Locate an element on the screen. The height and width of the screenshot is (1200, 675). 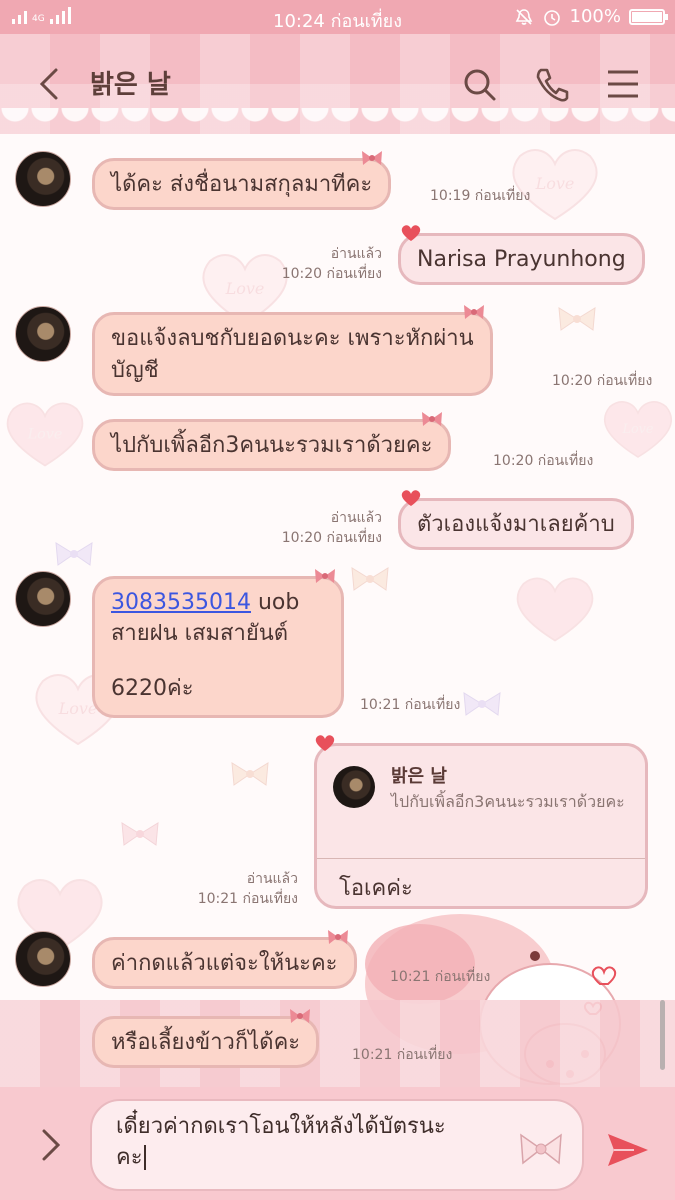
message-bubble: หรือเลี้ยงข้าวก็ได้คะ is located at coordinates (206, 1038).